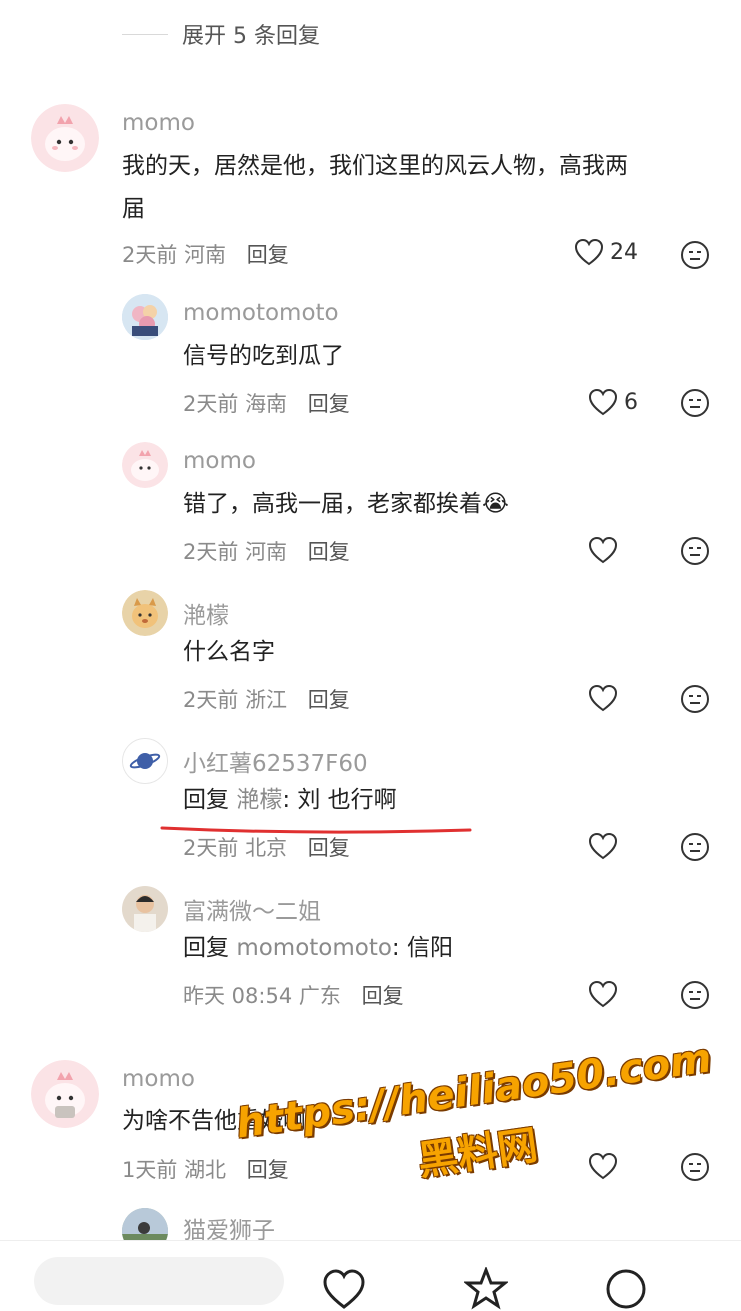 The height and width of the screenshot is (1311, 741). I want to click on reply-meta: 2天前 海南 回复, so click(266, 403).